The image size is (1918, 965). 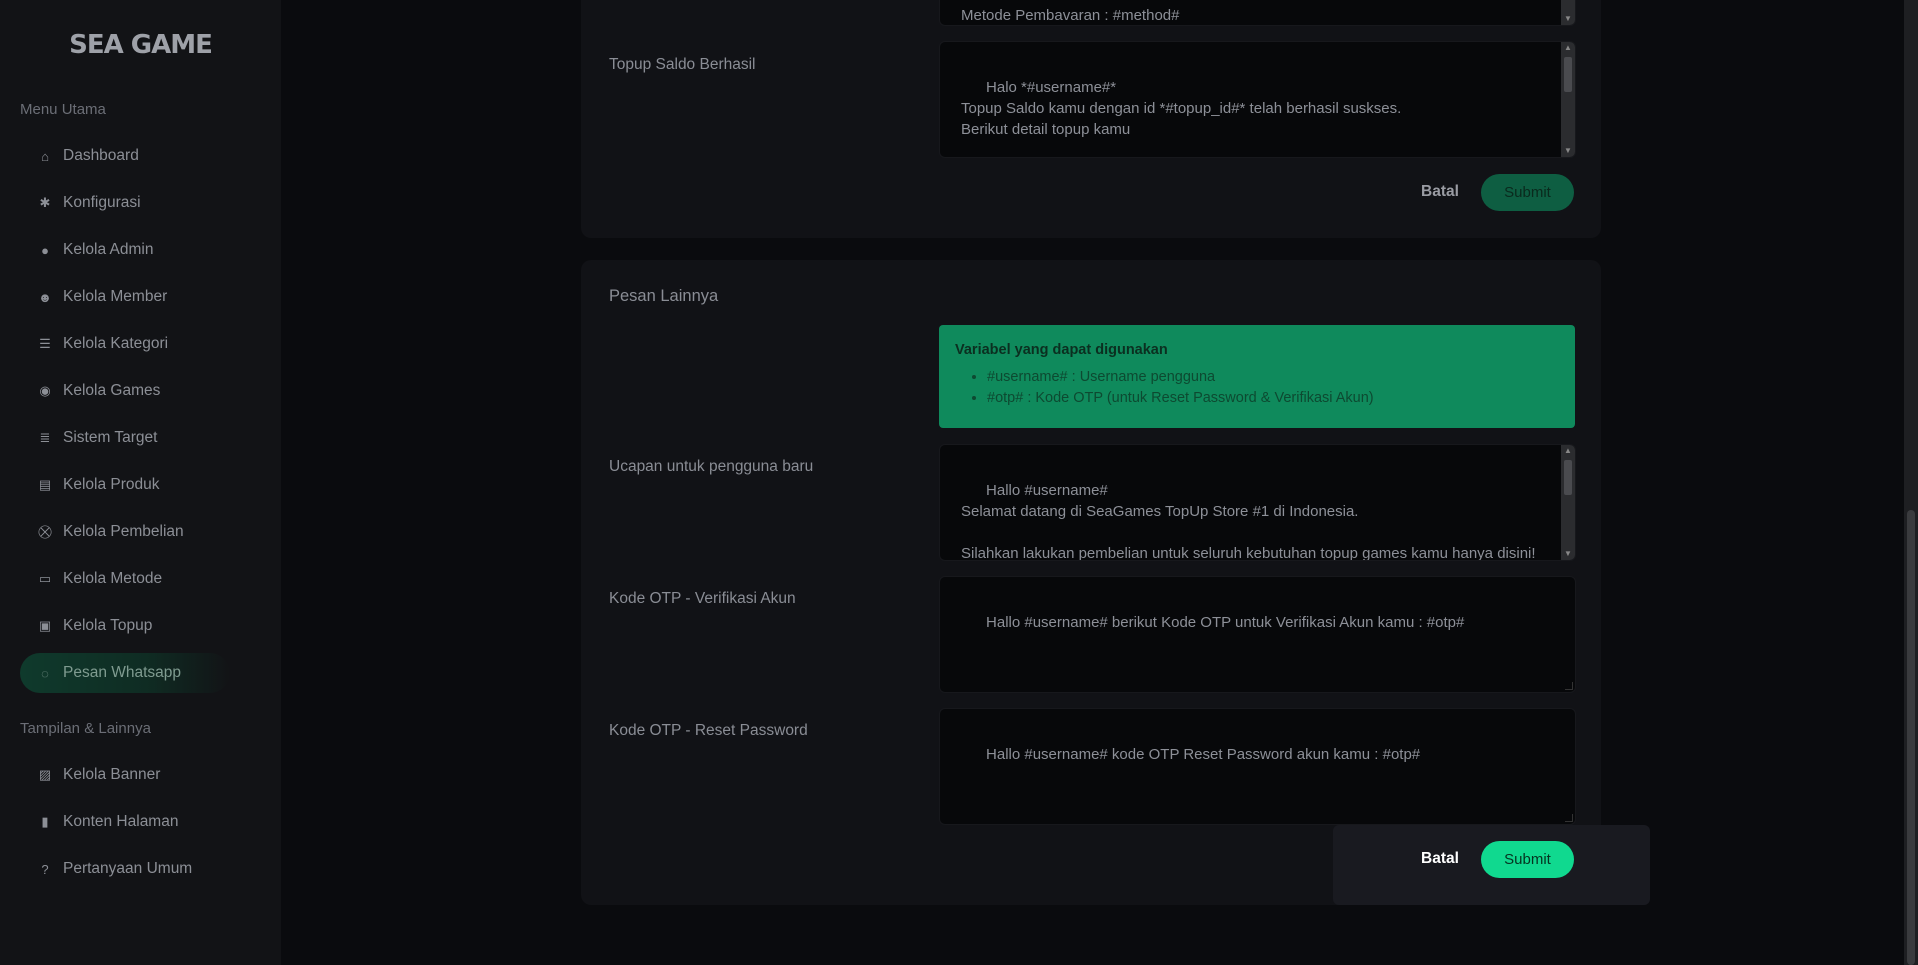 What do you see at coordinates (1911, 737) in the screenshot?
I see `page-scroll-thumb` at bounding box center [1911, 737].